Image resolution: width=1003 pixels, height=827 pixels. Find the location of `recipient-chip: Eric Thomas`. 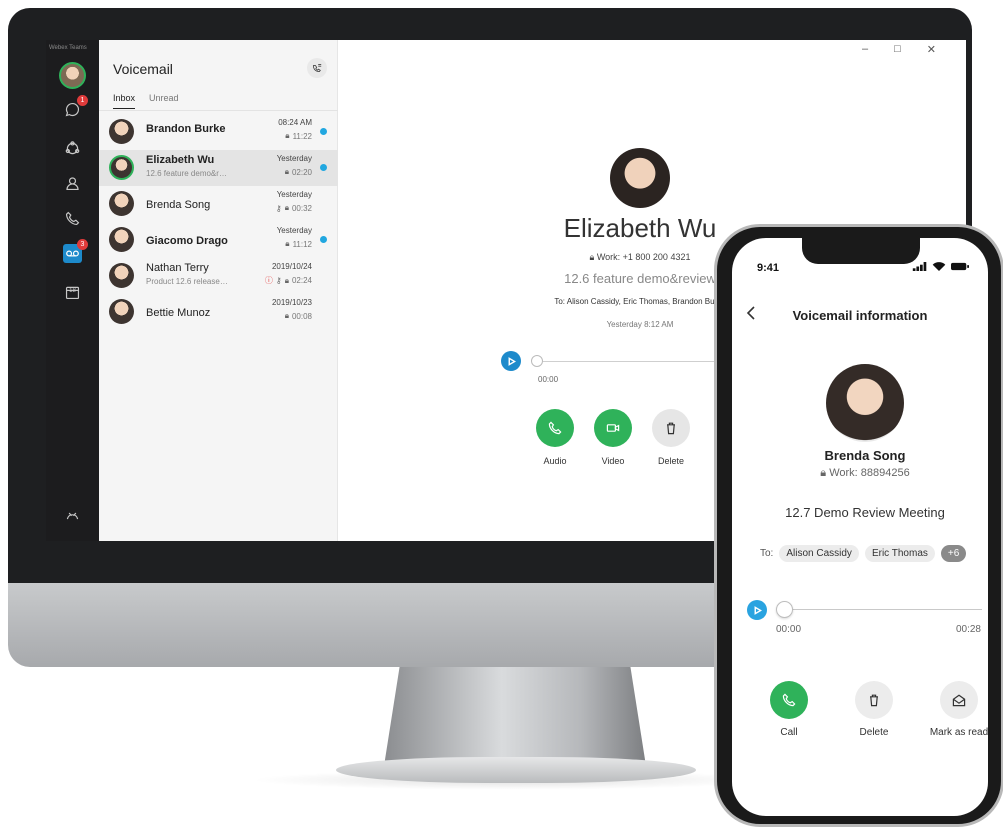

recipient-chip: Eric Thomas is located at coordinates (899, 553).